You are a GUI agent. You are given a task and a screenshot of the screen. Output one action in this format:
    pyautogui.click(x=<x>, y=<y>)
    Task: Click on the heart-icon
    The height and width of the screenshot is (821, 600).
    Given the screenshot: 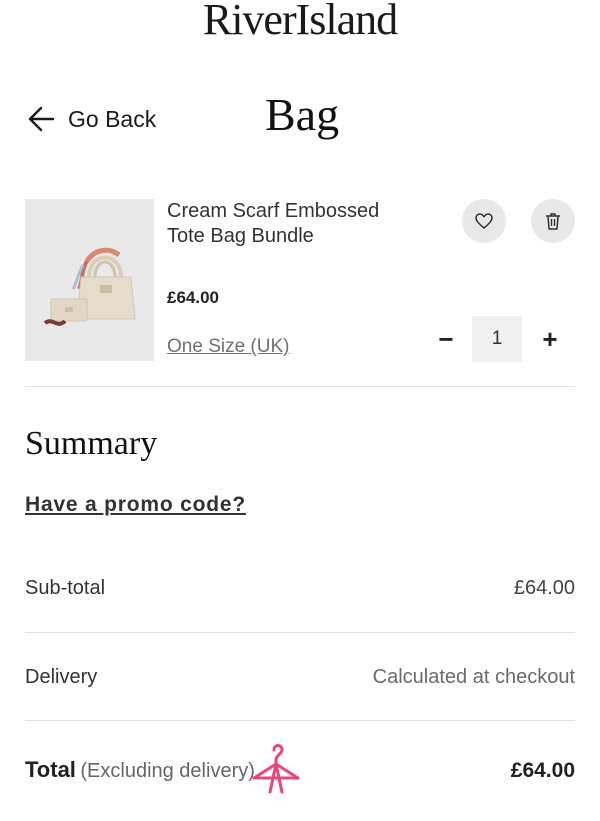 What is the action you would take?
    pyautogui.click(x=484, y=221)
    